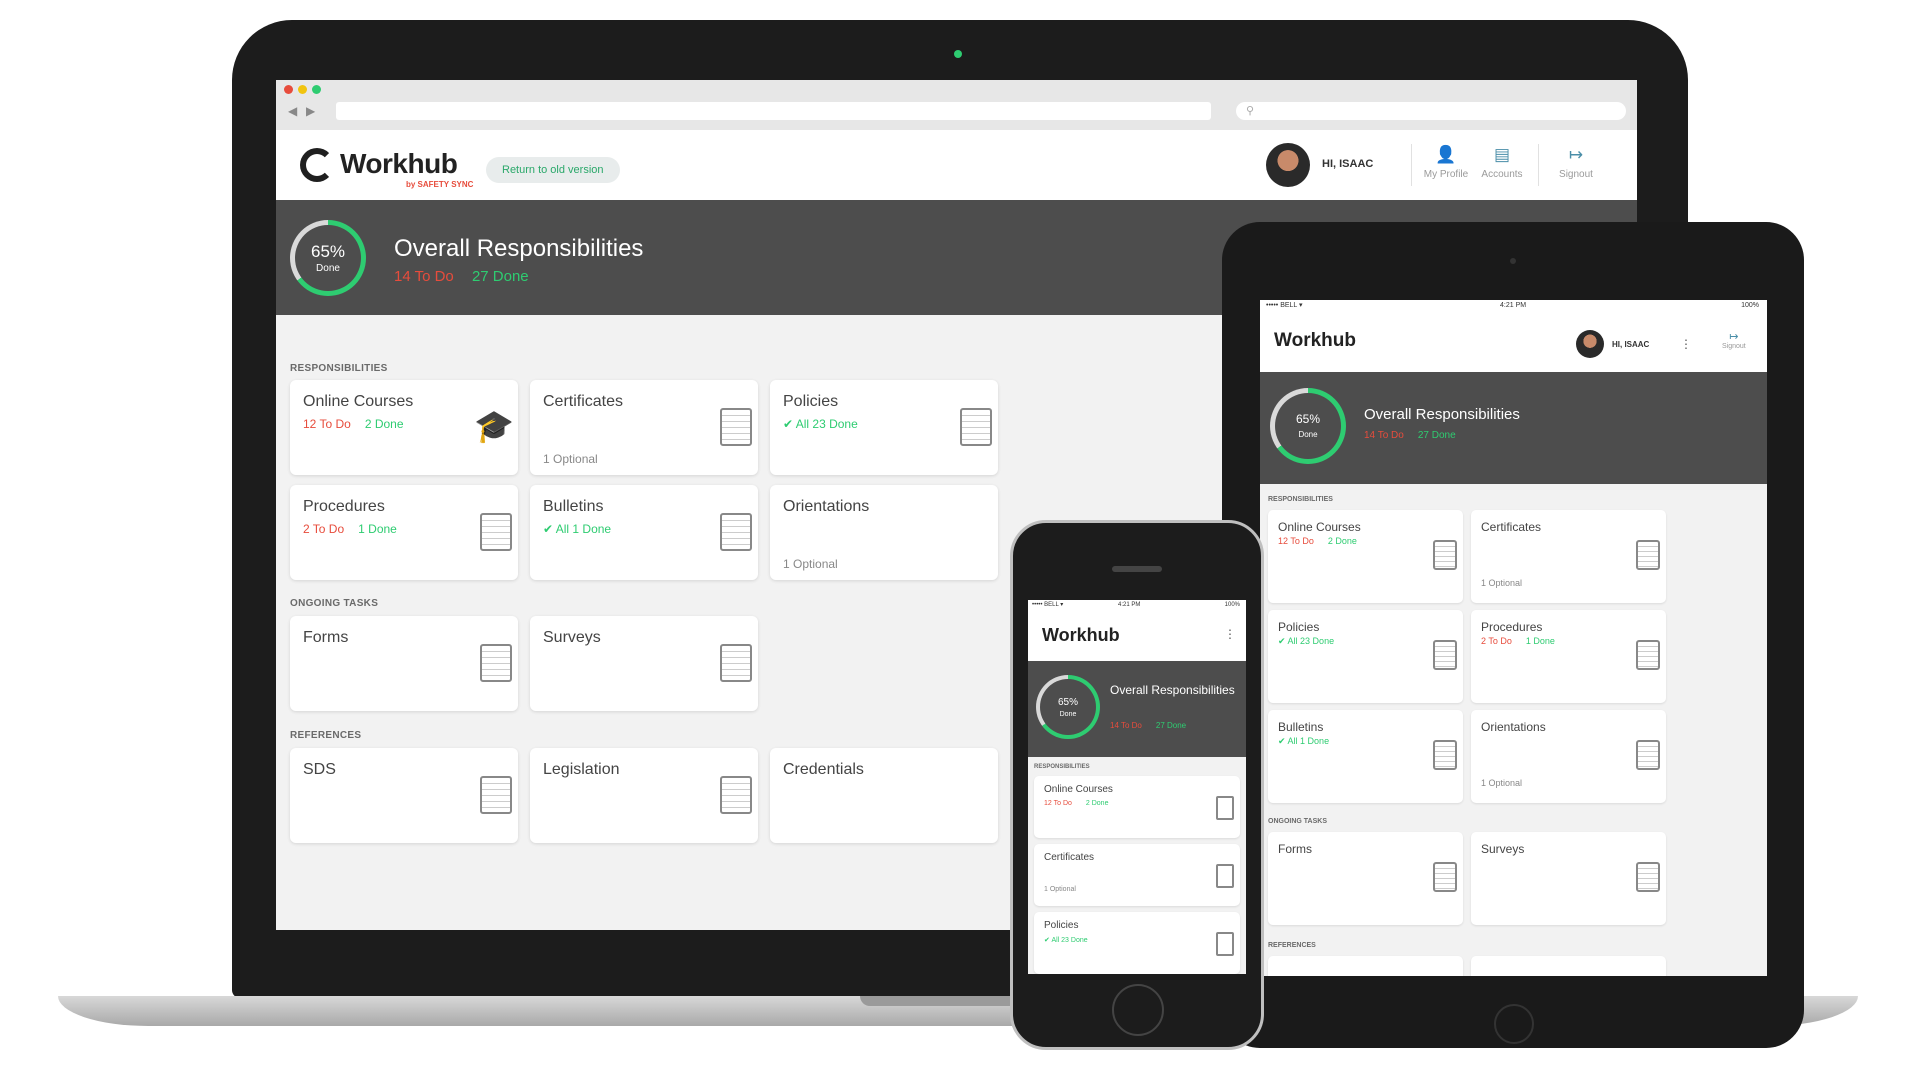 This screenshot has height=1080, width=1920. What do you see at coordinates (644, 795) in the screenshot?
I see `card-legislation: Legislation` at bounding box center [644, 795].